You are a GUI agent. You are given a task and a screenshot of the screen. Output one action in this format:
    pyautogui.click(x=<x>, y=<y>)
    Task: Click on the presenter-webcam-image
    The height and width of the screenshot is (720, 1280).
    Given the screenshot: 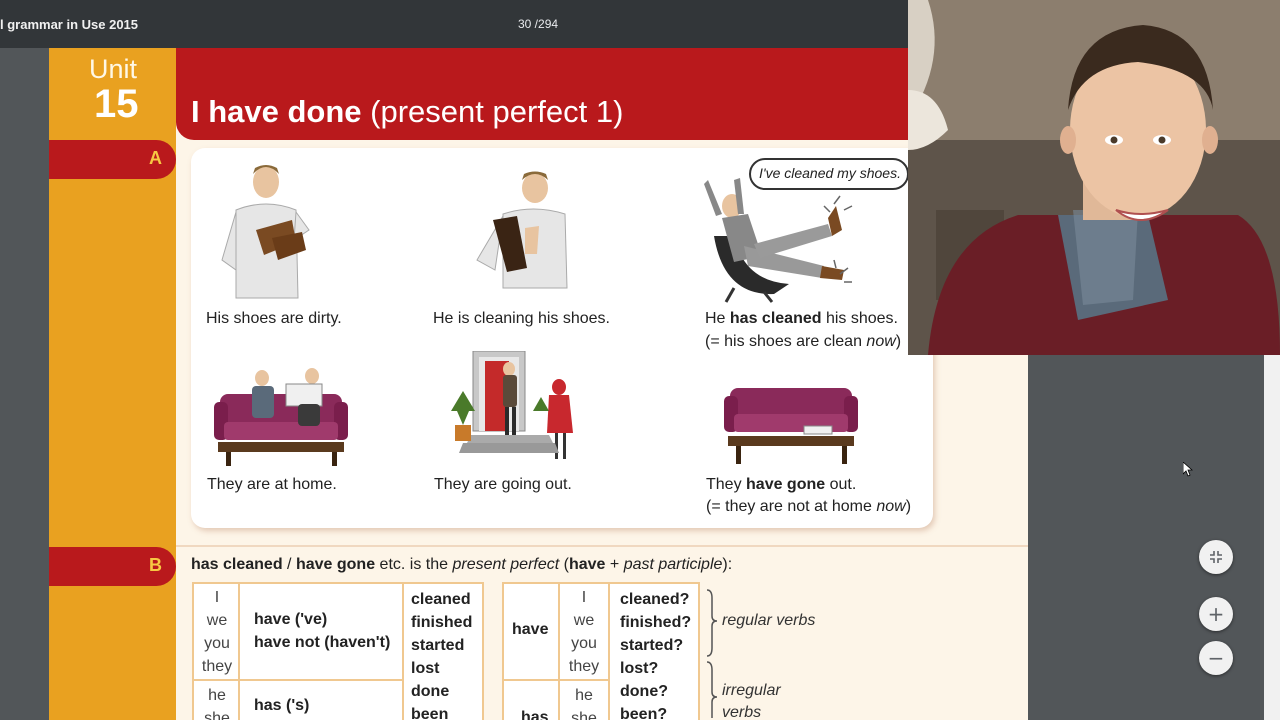 What is the action you would take?
    pyautogui.click(x=1094, y=177)
    